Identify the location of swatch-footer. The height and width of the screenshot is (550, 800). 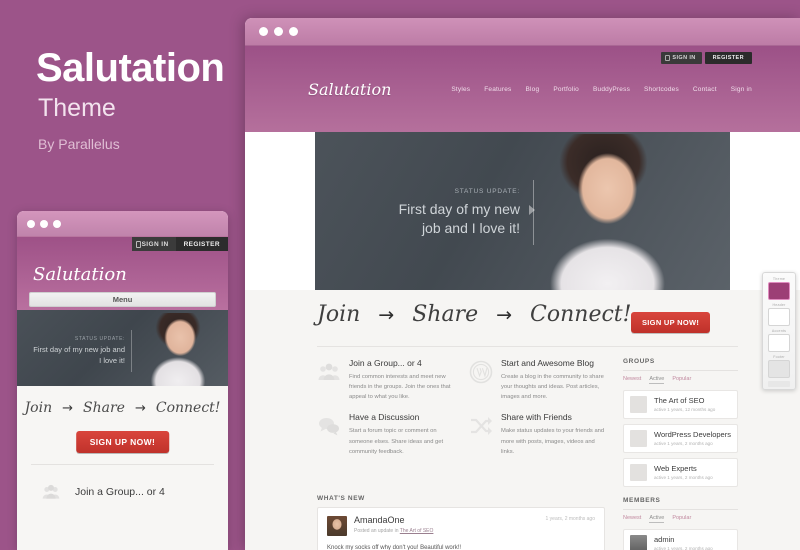
(779, 369).